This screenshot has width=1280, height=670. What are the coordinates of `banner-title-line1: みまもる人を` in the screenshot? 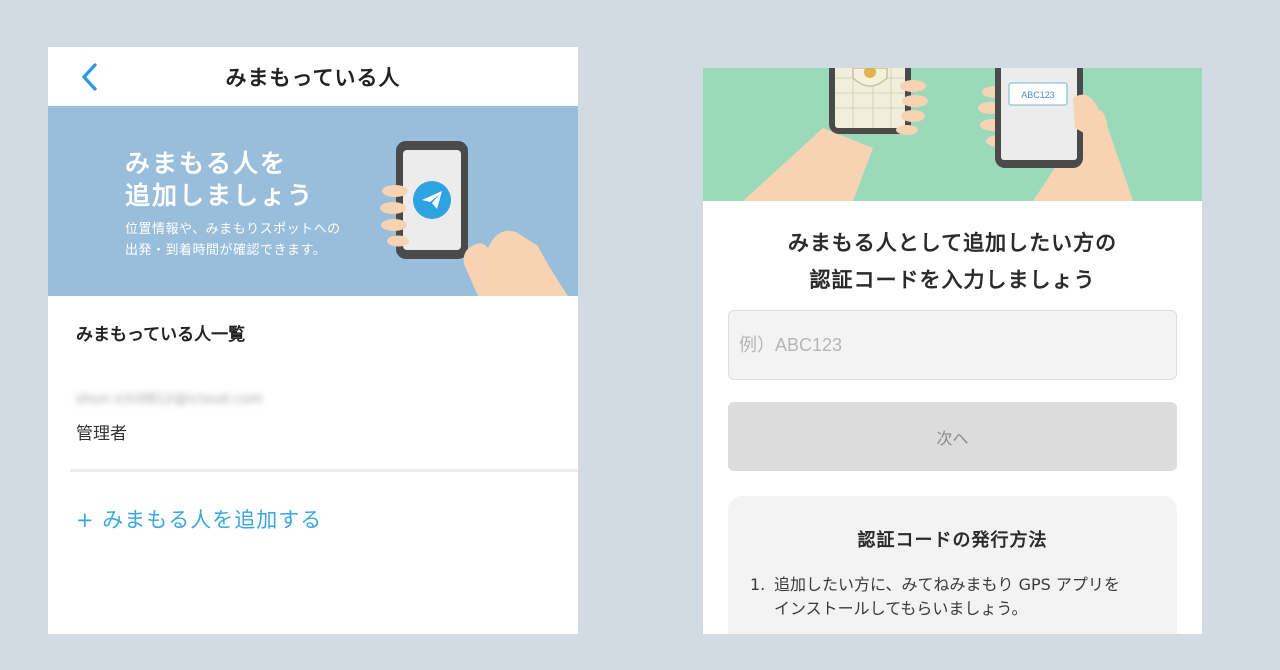 It's located at (206, 163).